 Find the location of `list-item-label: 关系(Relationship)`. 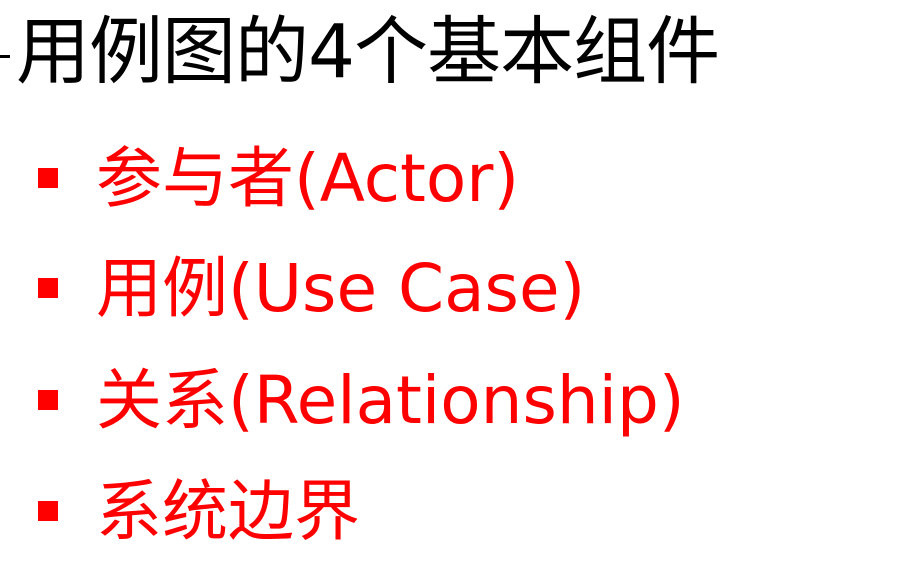

list-item-label: 关系(Relationship) is located at coordinates (390, 400).